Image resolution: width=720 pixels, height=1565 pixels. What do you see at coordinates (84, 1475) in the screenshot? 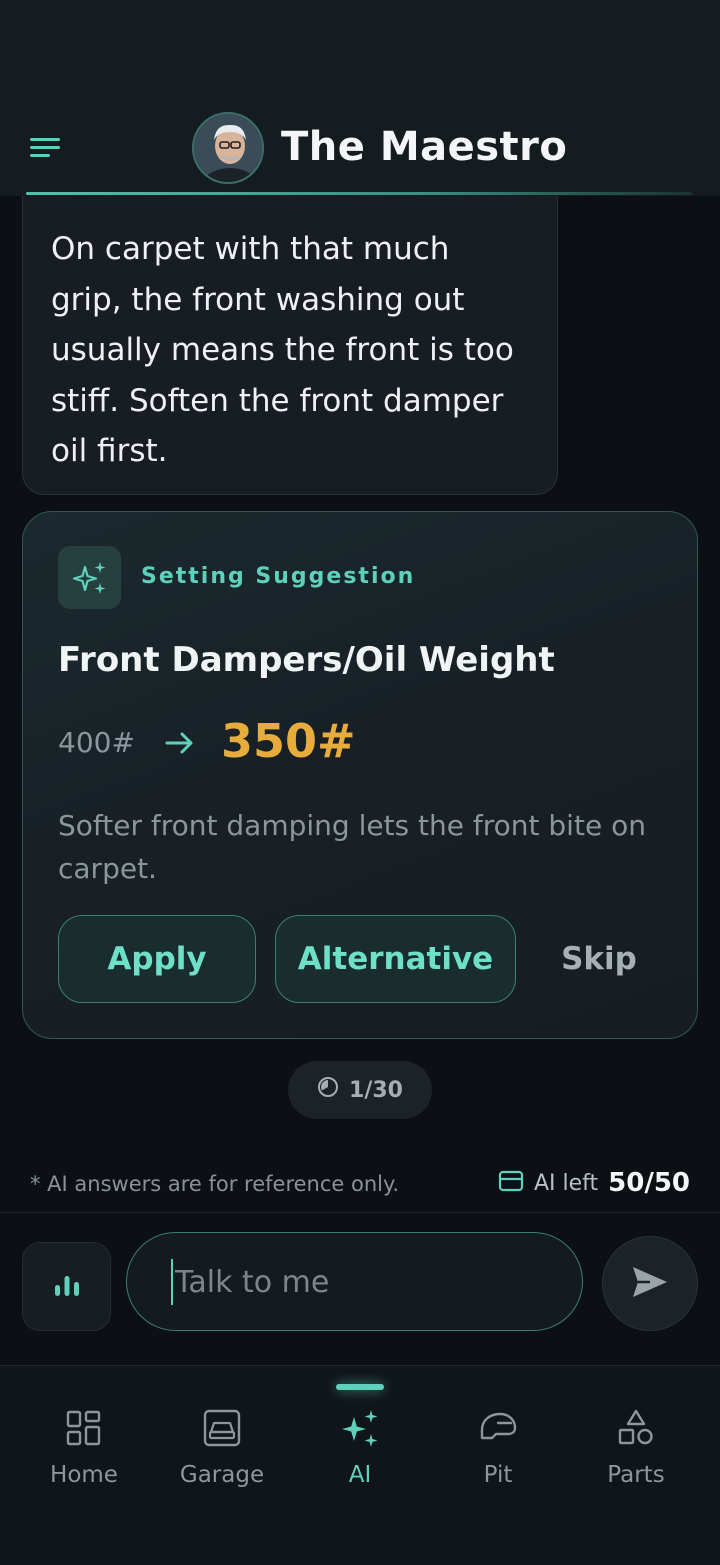
I see `nav-label-home: Home` at bounding box center [84, 1475].